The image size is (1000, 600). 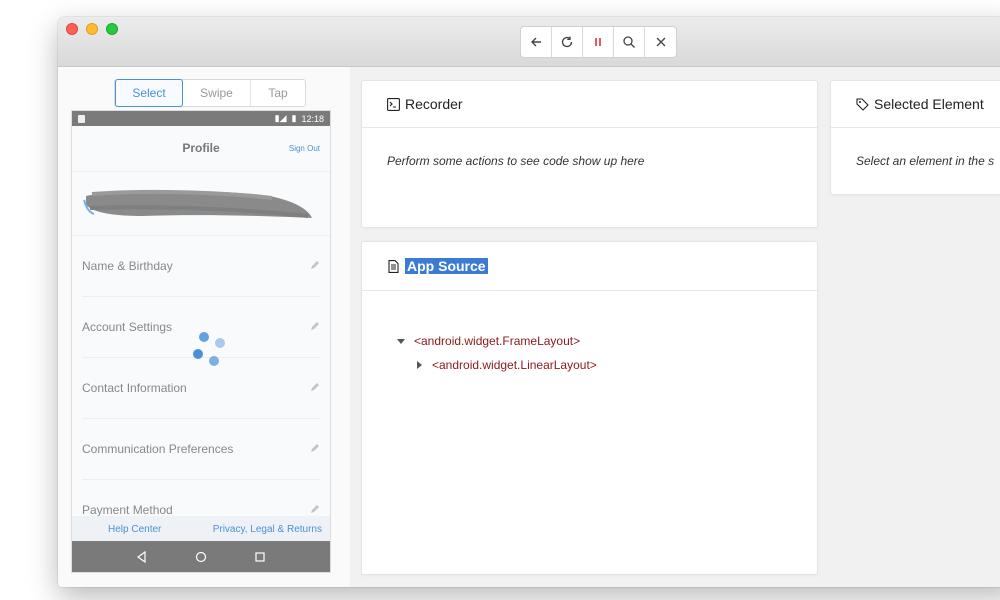 What do you see at coordinates (260, 557) in the screenshot?
I see `nav-recents-icon` at bounding box center [260, 557].